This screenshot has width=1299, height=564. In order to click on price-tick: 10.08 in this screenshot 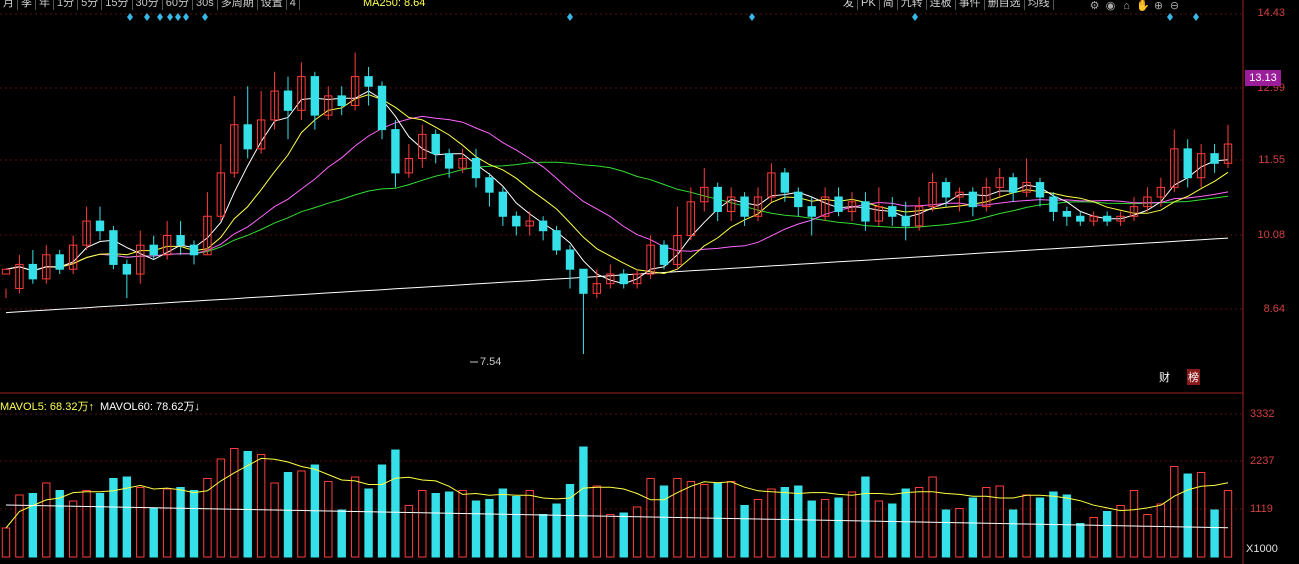, I will do `click(1271, 235)`.